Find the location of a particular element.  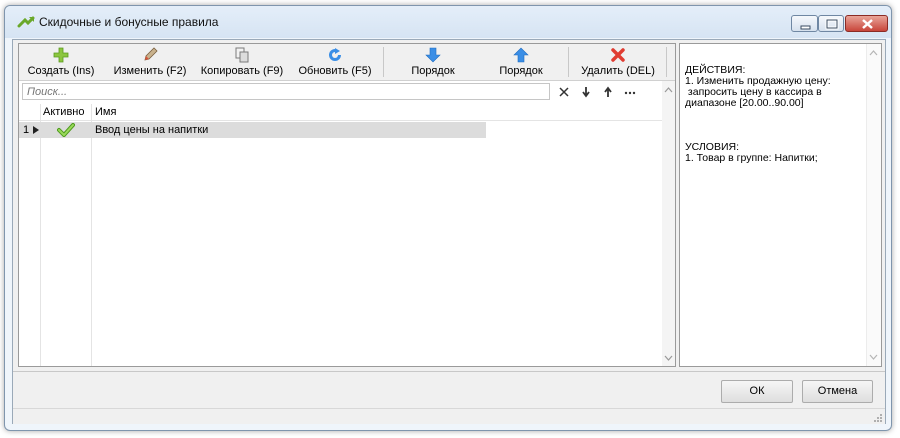

clear-search-icon is located at coordinates (564, 92).